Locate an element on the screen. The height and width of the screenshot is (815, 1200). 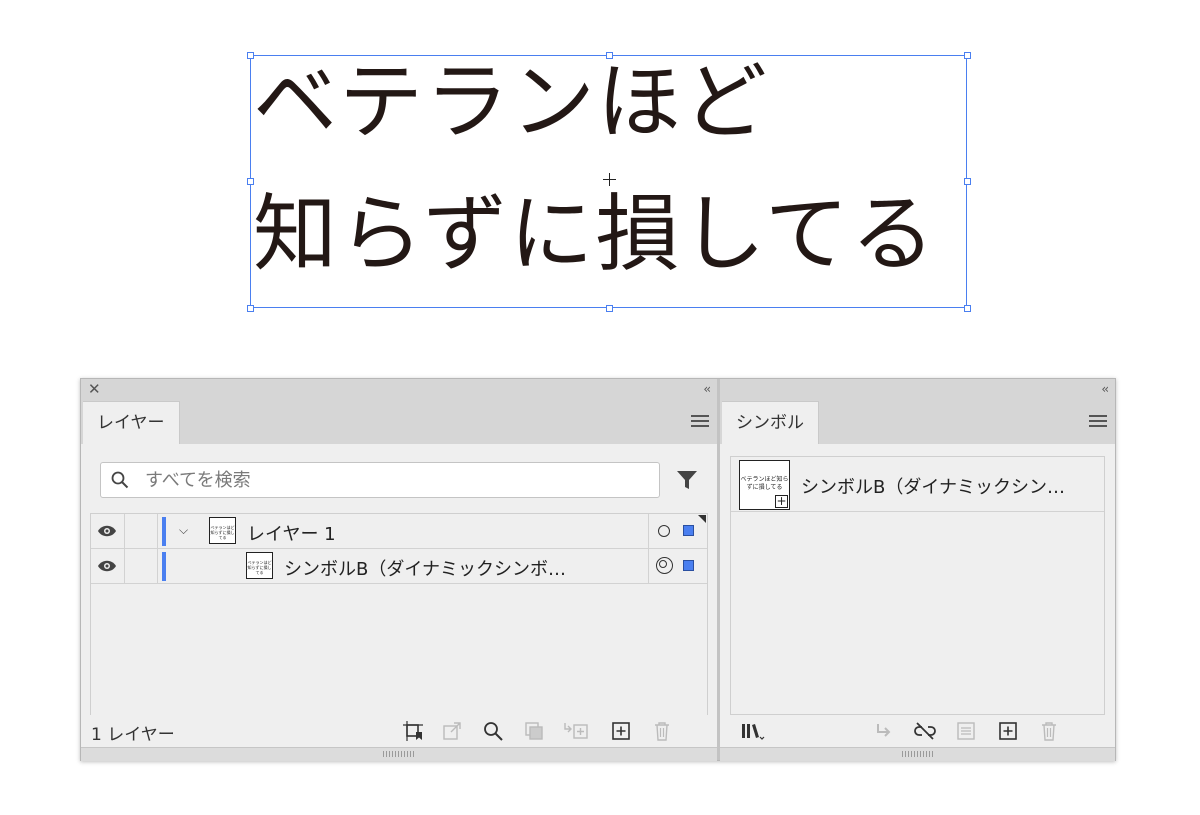
symbols-tabbar: シンボル is located at coordinates (917, 423).